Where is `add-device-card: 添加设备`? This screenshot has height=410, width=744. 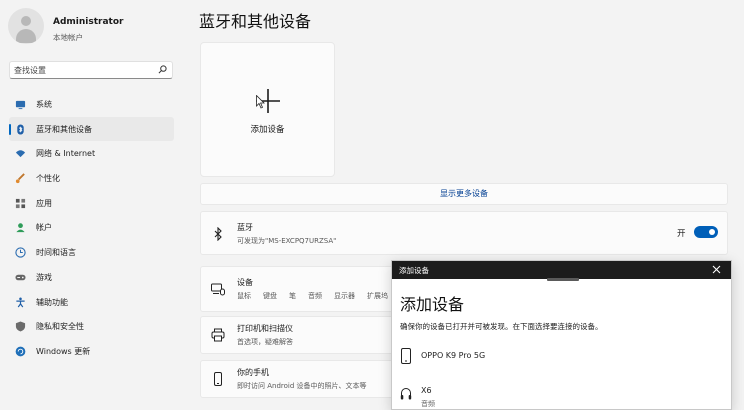 add-device-card: 添加设备 is located at coordinates (267, 109).